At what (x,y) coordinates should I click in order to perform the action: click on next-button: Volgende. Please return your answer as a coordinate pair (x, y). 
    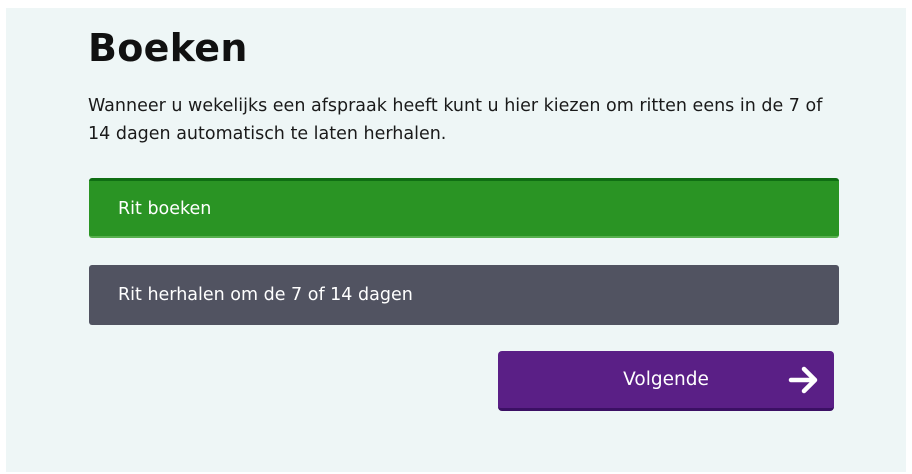
    Looking at the image, I should click on (666, 381).